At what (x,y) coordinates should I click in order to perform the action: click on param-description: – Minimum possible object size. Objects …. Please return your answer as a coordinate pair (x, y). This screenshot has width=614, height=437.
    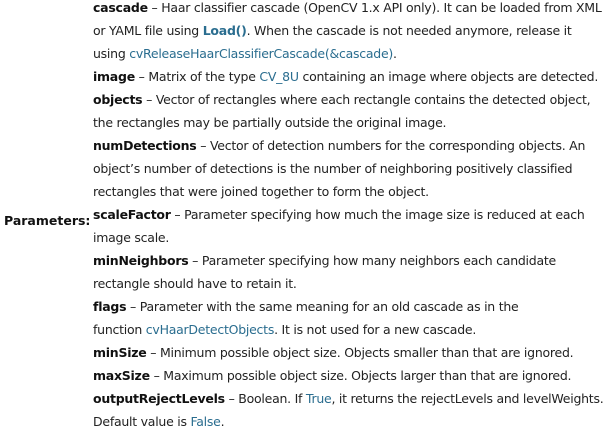
    Looking at the image, I should click on (362, 352).